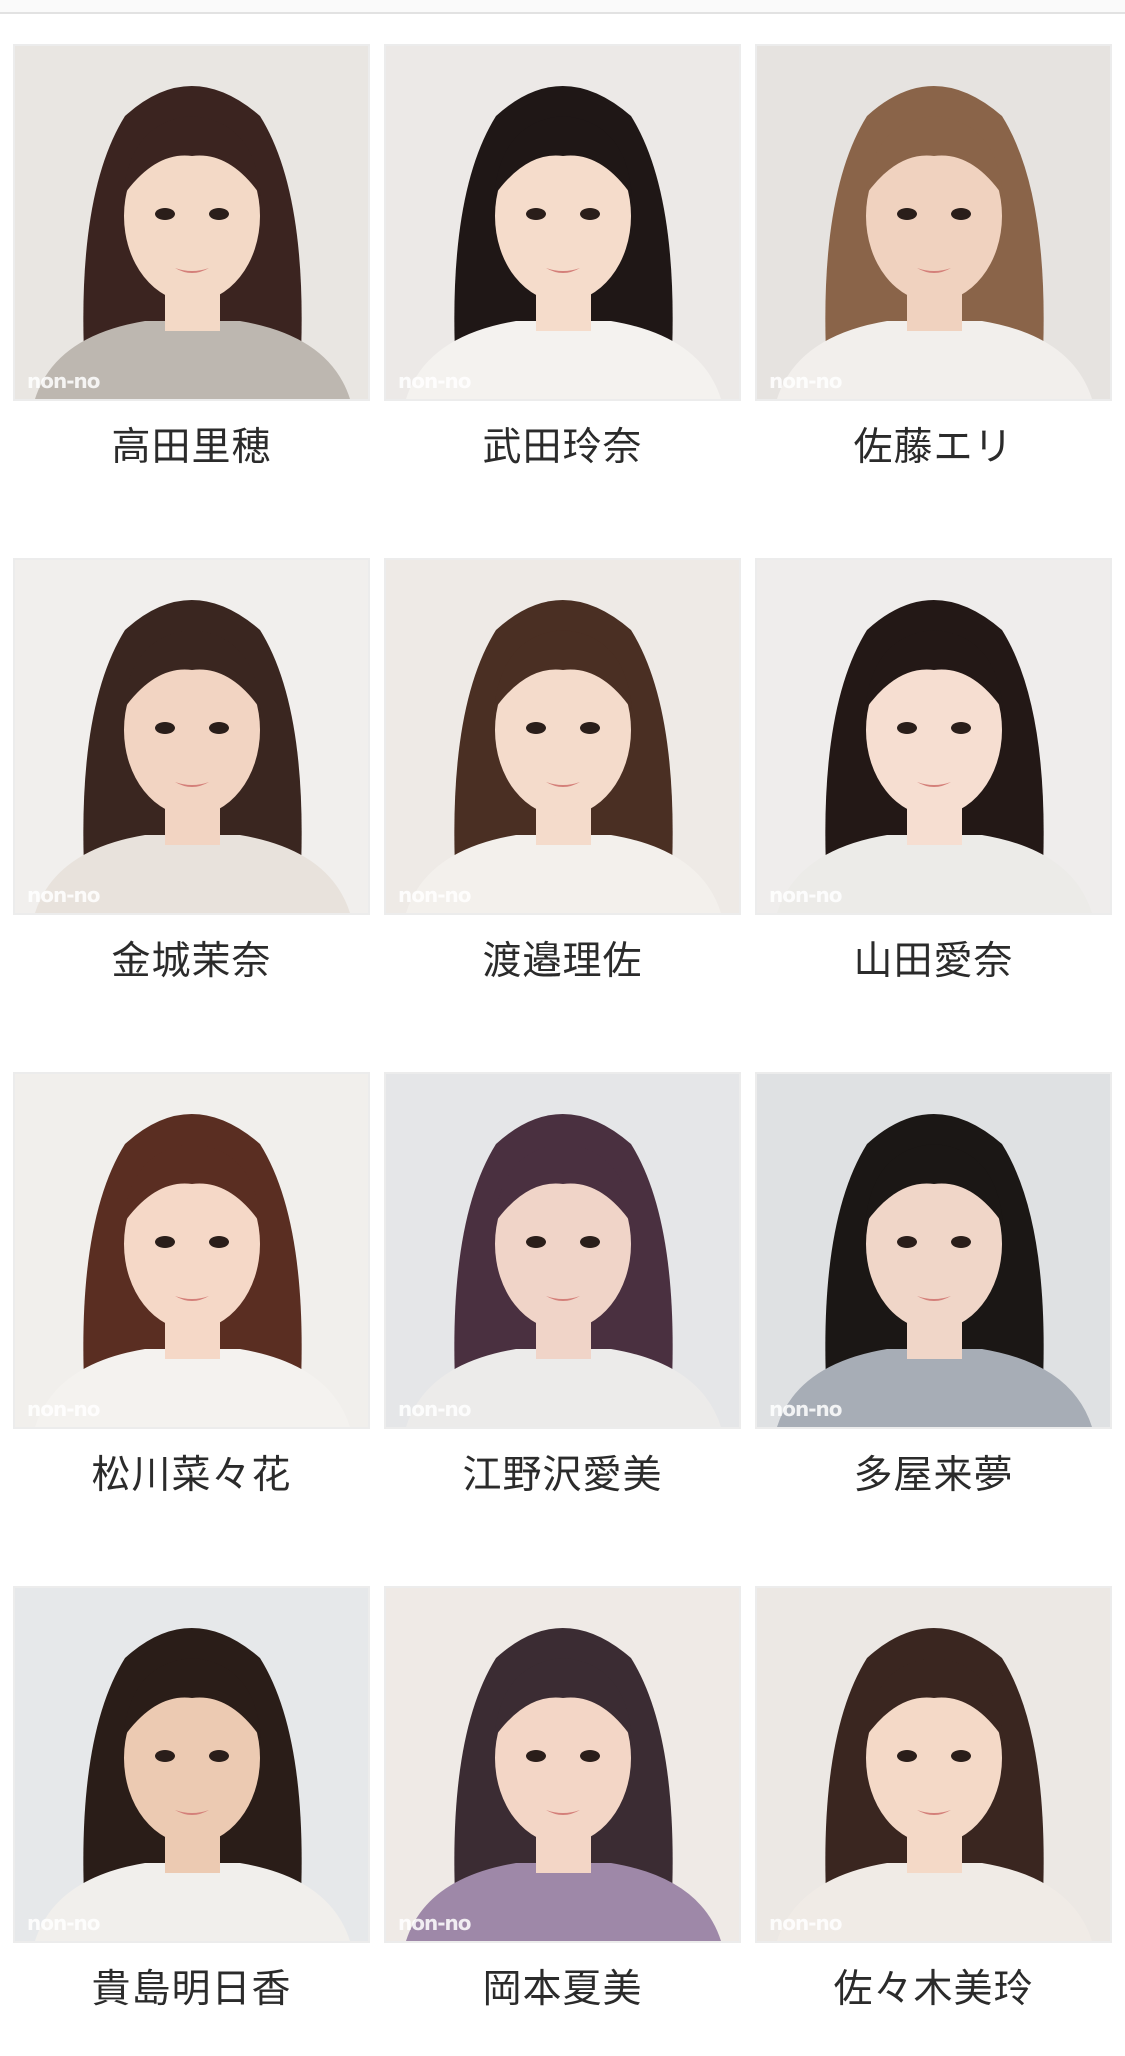  What do you see at coordinates (562, 1986) in the screenshot?
I see `model-name: 岡本夏美` at bounding box center [562, 1986].